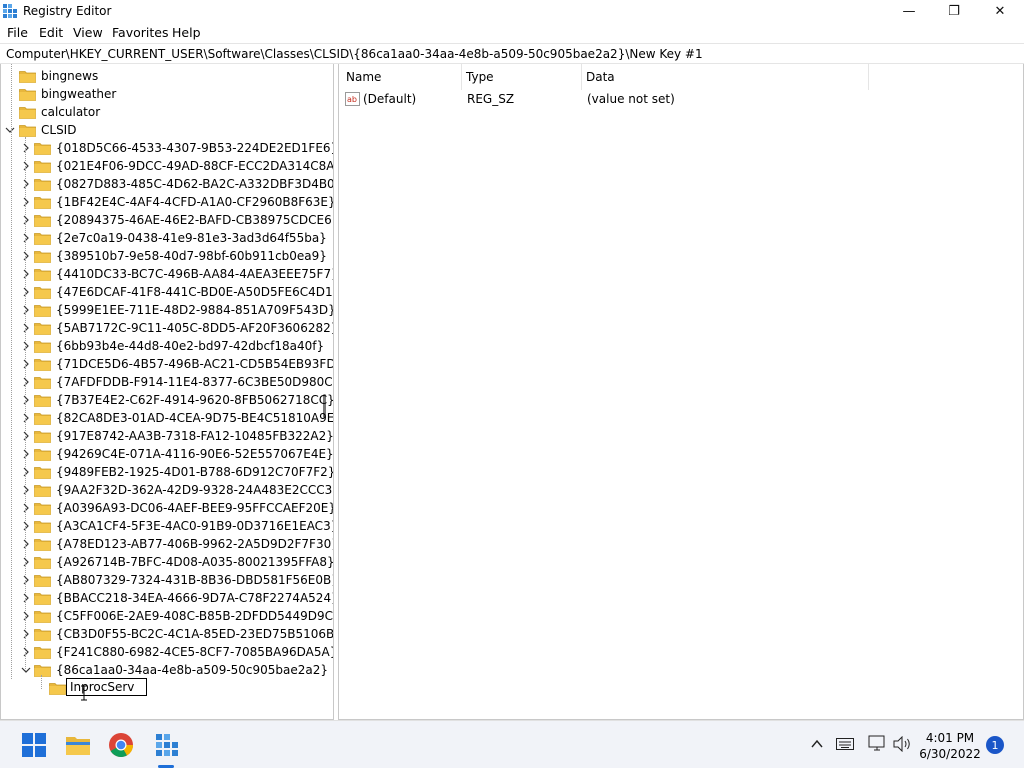 The height and width of the screenshot is (768, 1024). I want to click on tree-item-label: {A3CA1CF4-5F3E-4AC0-91B9-0D3716E1EAC3}, so click(194, 526).